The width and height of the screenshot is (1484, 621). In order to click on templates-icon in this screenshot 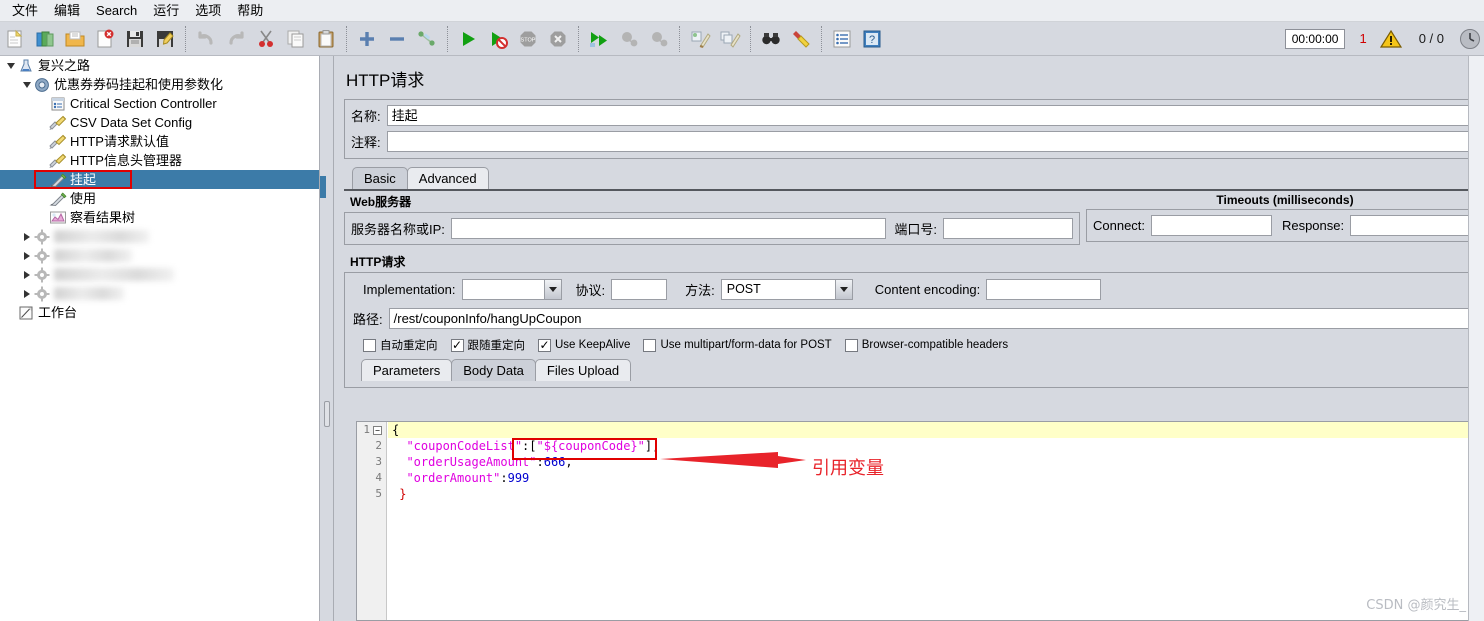, I will do `click(45, 39)`.